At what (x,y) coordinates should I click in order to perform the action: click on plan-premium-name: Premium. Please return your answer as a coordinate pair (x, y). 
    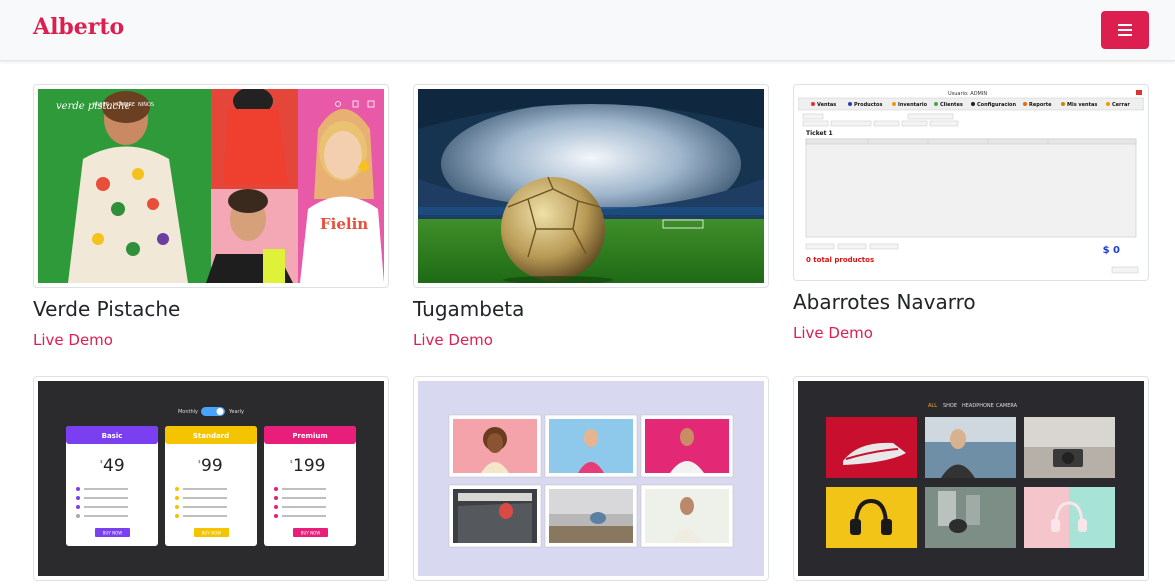
    Looking at the image, I should click on (309, 436).